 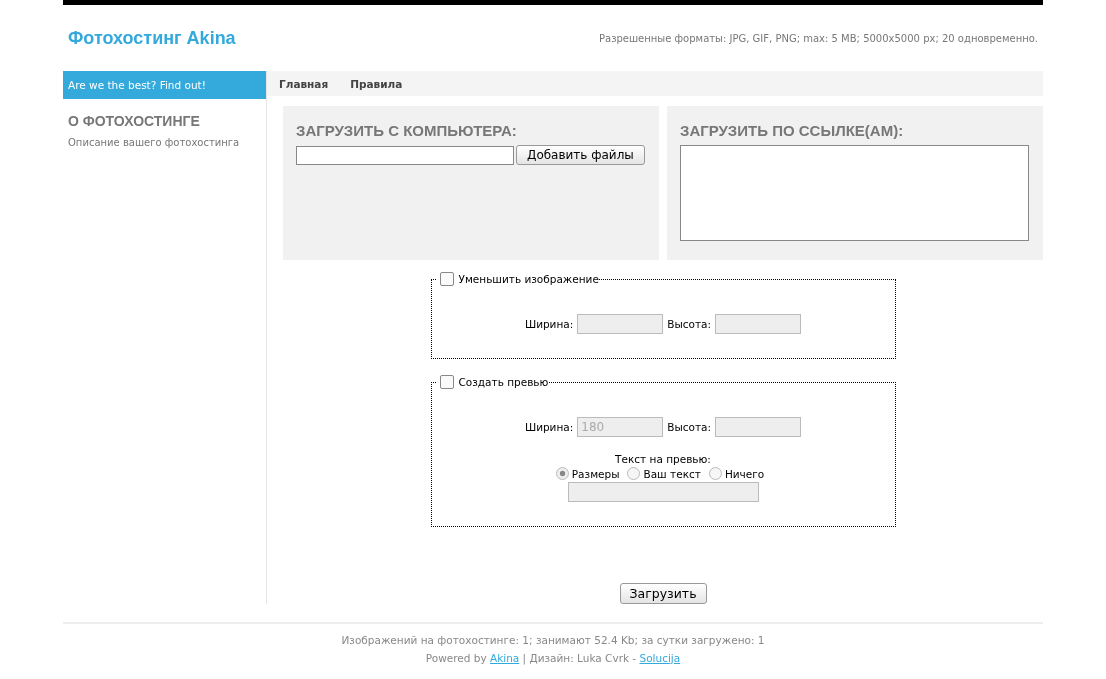 I want to click on file-field, so click(x=405, y=155).